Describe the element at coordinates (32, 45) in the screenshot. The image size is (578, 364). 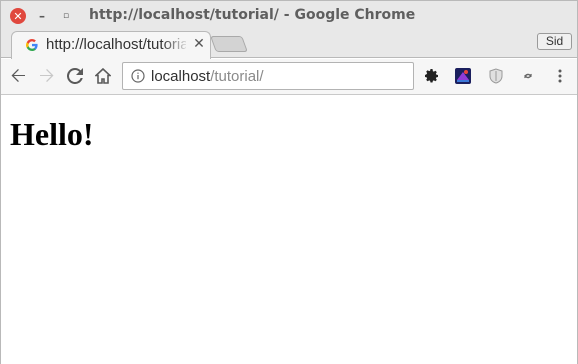
I see `google-g-icon` at that location.